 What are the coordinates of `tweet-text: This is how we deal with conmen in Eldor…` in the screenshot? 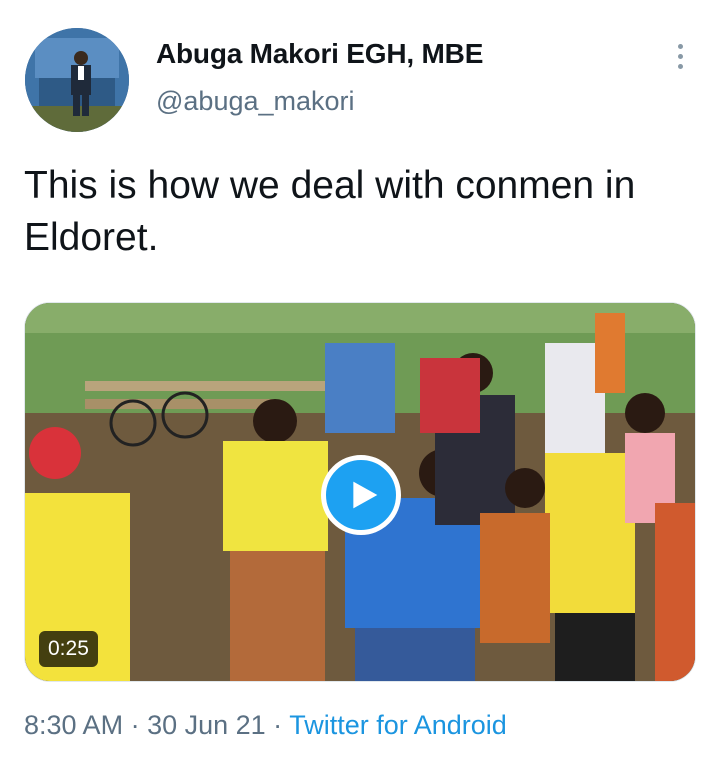 It's located at (330, 211).